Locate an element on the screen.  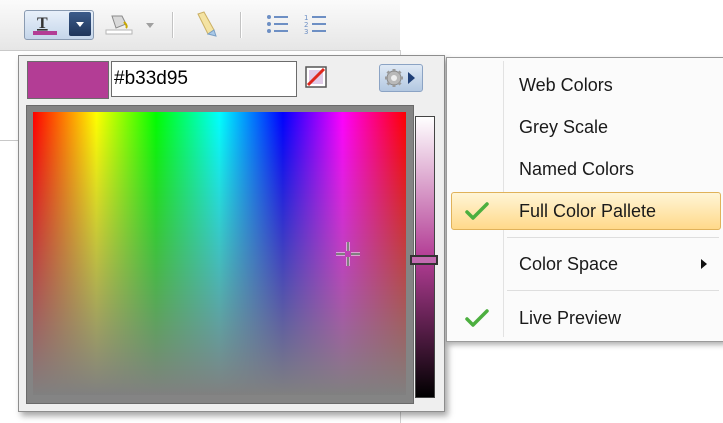
menu-item-color-space: Color Space is located at coordinates (586, 264).